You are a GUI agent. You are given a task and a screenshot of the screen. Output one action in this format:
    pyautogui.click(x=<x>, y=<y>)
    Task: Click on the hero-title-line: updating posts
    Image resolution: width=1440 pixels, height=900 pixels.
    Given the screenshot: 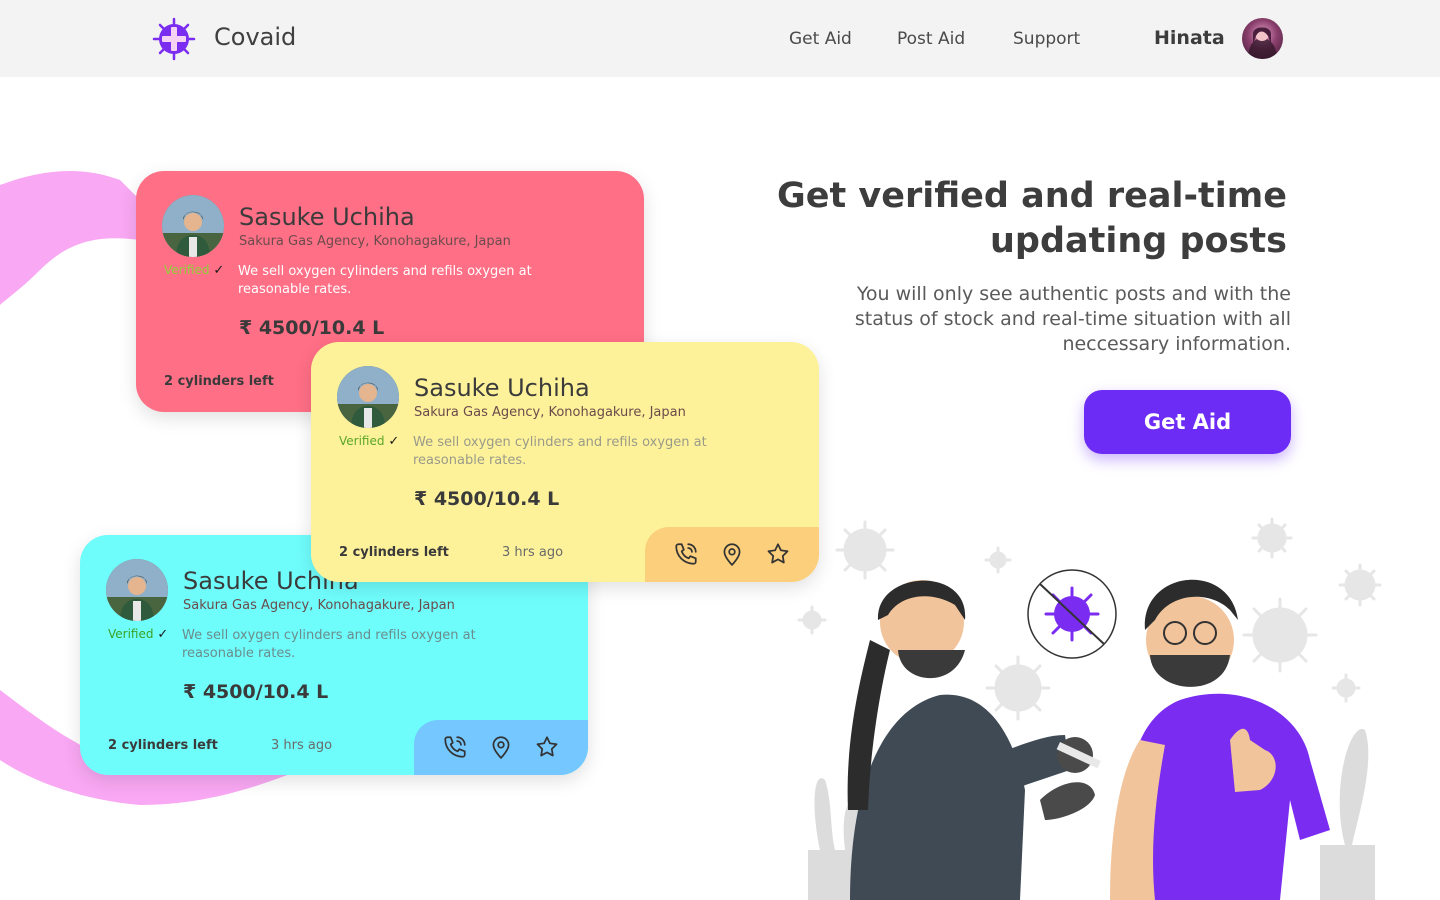 What is the action you would take?
    pyautogui.click(x=1138, y=241)
    